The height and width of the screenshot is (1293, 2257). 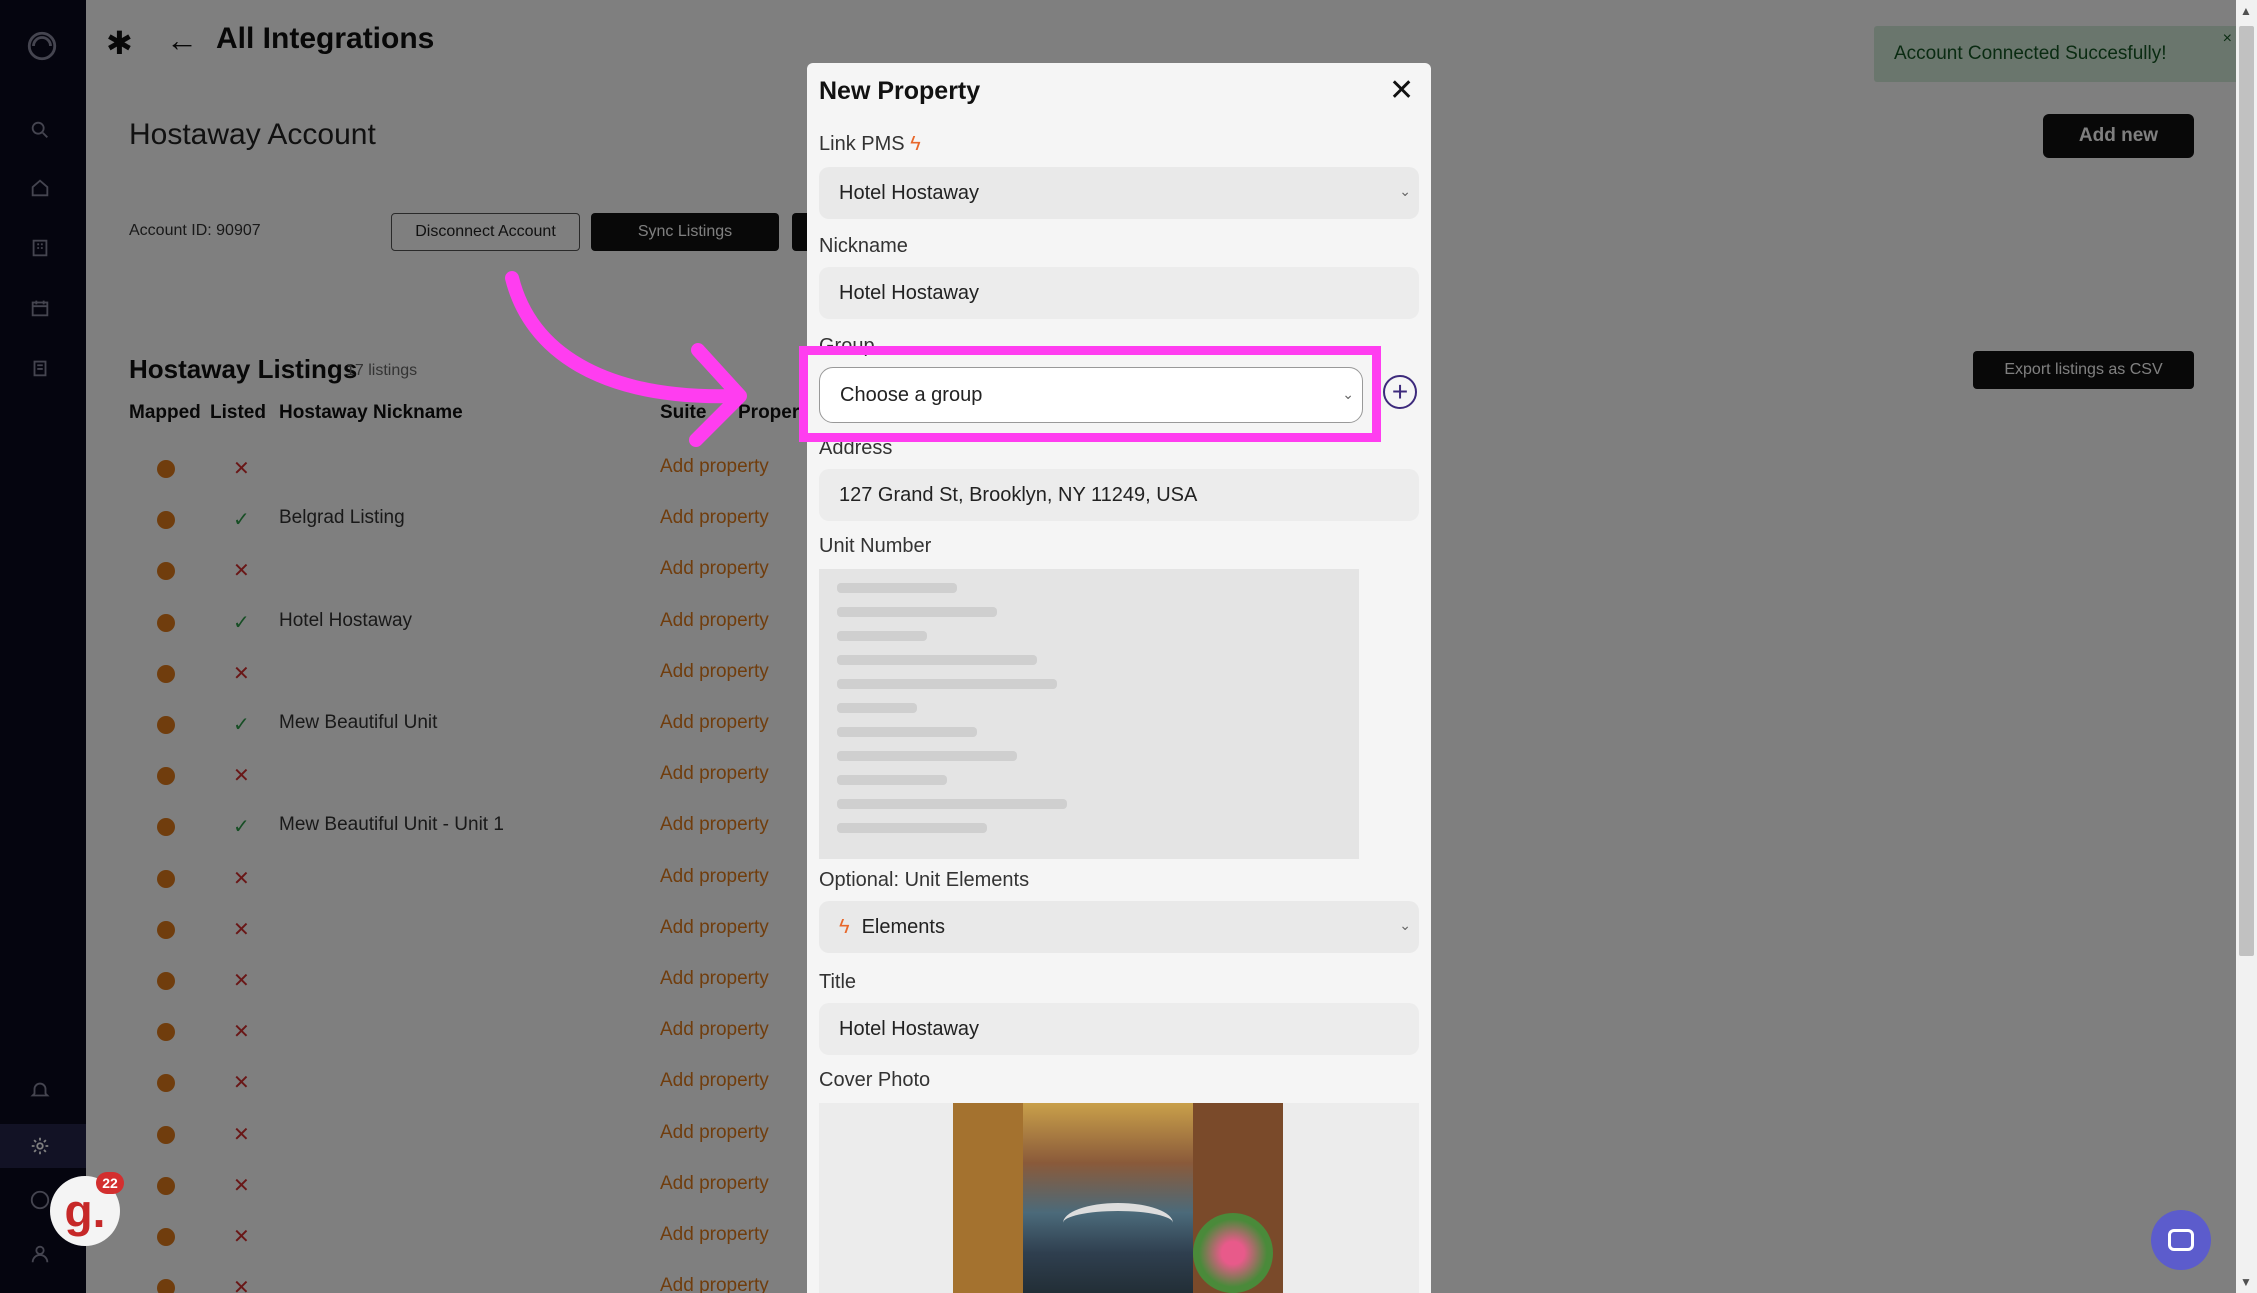 What do you see at coordinates (110, 1183) in the screenshot?
I see `notification-badge: 22` at bounding box center [110, 1183].